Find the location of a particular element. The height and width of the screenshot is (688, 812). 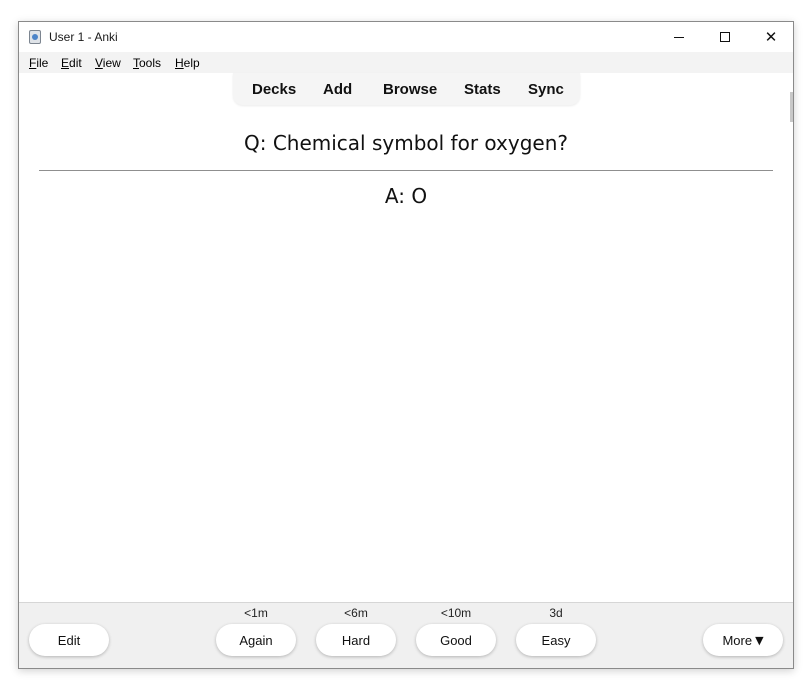

menu-edit: Edit is located at coordinates (71, 63).